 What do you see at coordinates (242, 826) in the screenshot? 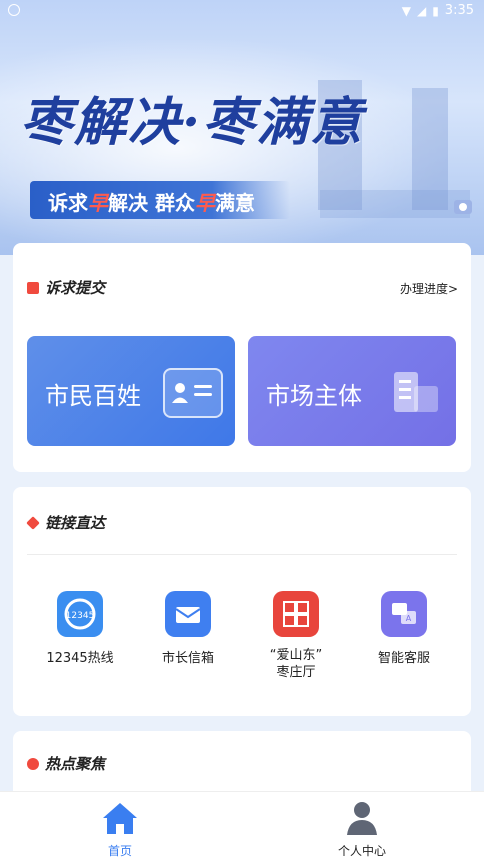
I see `bottom-tab-bar: 首页 个人中心` at bounding box center [242, 826].